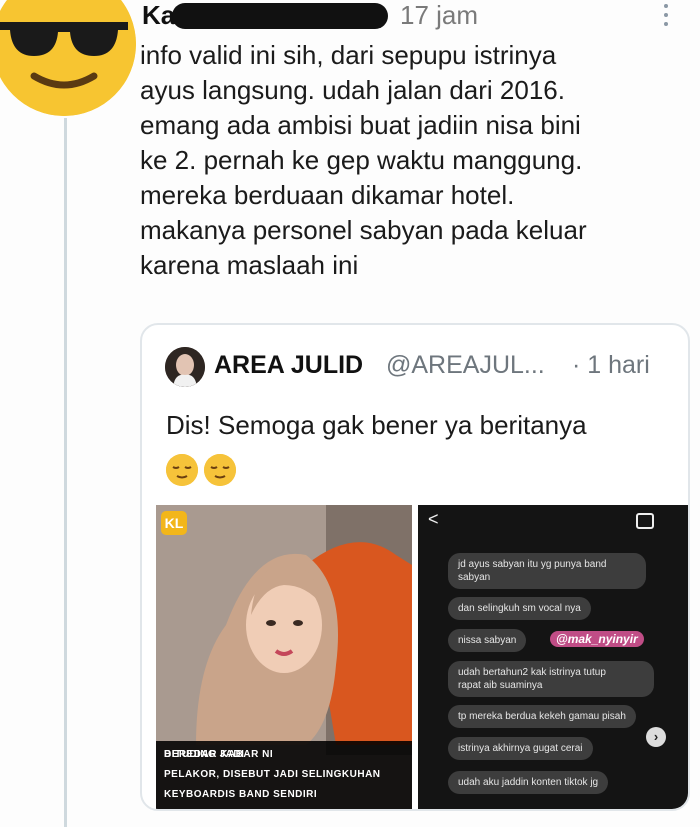 This screenshot has height=827, width=700. Describe the element at coordinates (645, 521) in the screenshot. I see `video-call-icon` at that location.